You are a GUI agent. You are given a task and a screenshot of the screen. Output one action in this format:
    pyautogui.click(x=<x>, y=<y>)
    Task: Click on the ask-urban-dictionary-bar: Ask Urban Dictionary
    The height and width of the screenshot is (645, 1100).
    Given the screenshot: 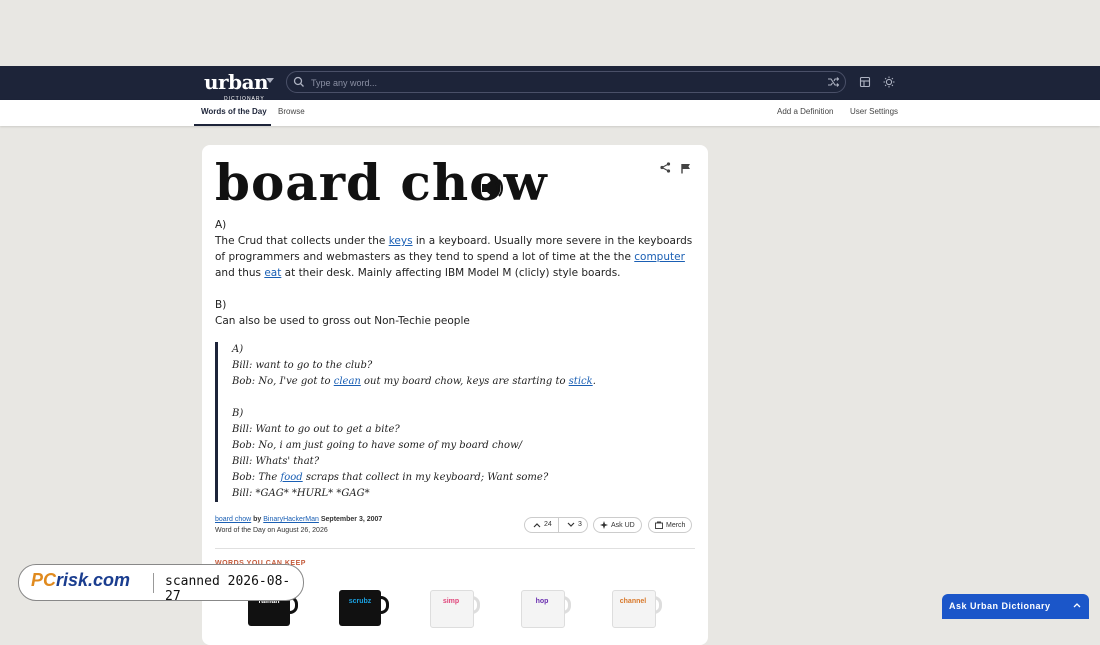 What is the action you would take?
    pyautogui.click(x=1015, y=606)
    